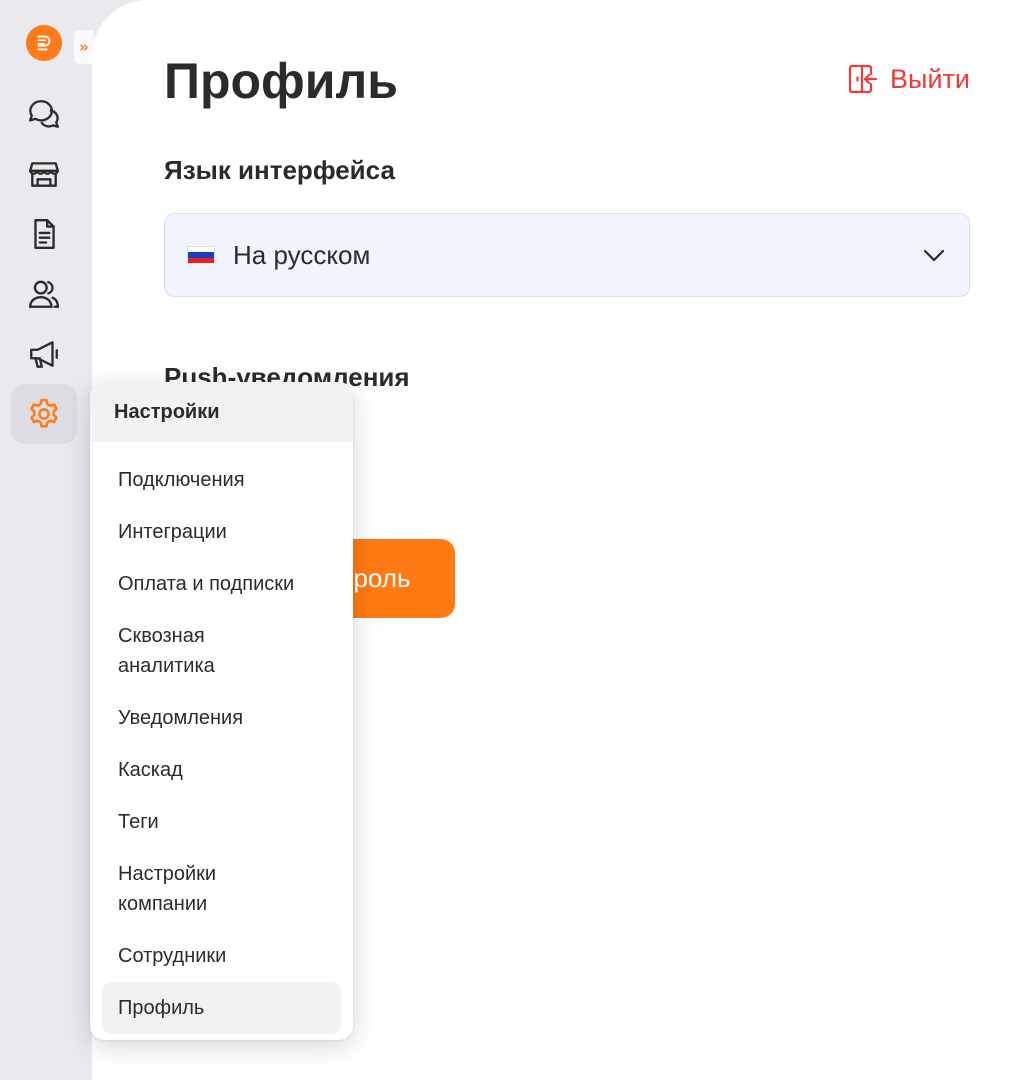 The width and height of the screenshot is (1010, 1080). What do you see at coordinates (201, 255) in the screenshot?
I see `russia-flag-icon` at bounding box center [201, 255].